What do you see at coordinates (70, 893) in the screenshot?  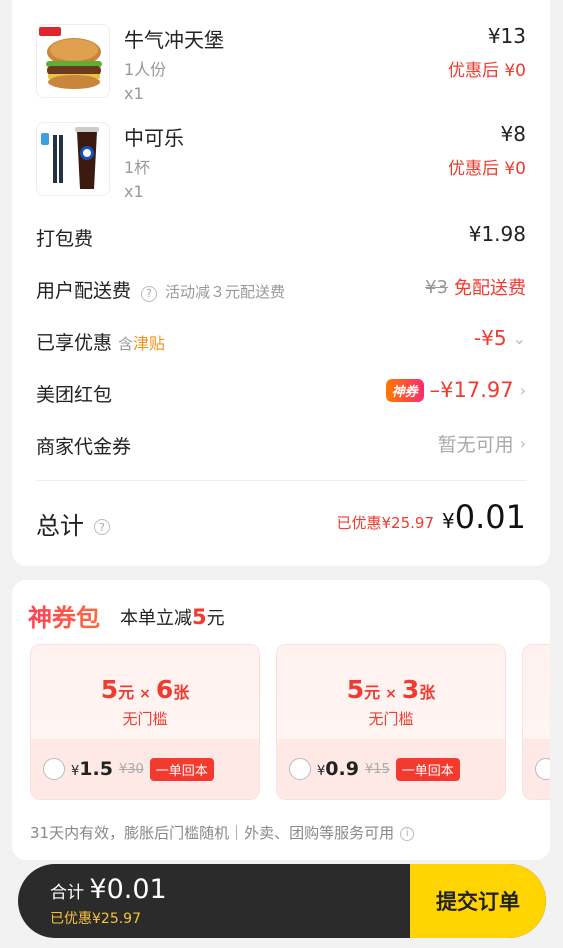 I see `checkout-total-label: 合计` at bounding box center [70, 893].